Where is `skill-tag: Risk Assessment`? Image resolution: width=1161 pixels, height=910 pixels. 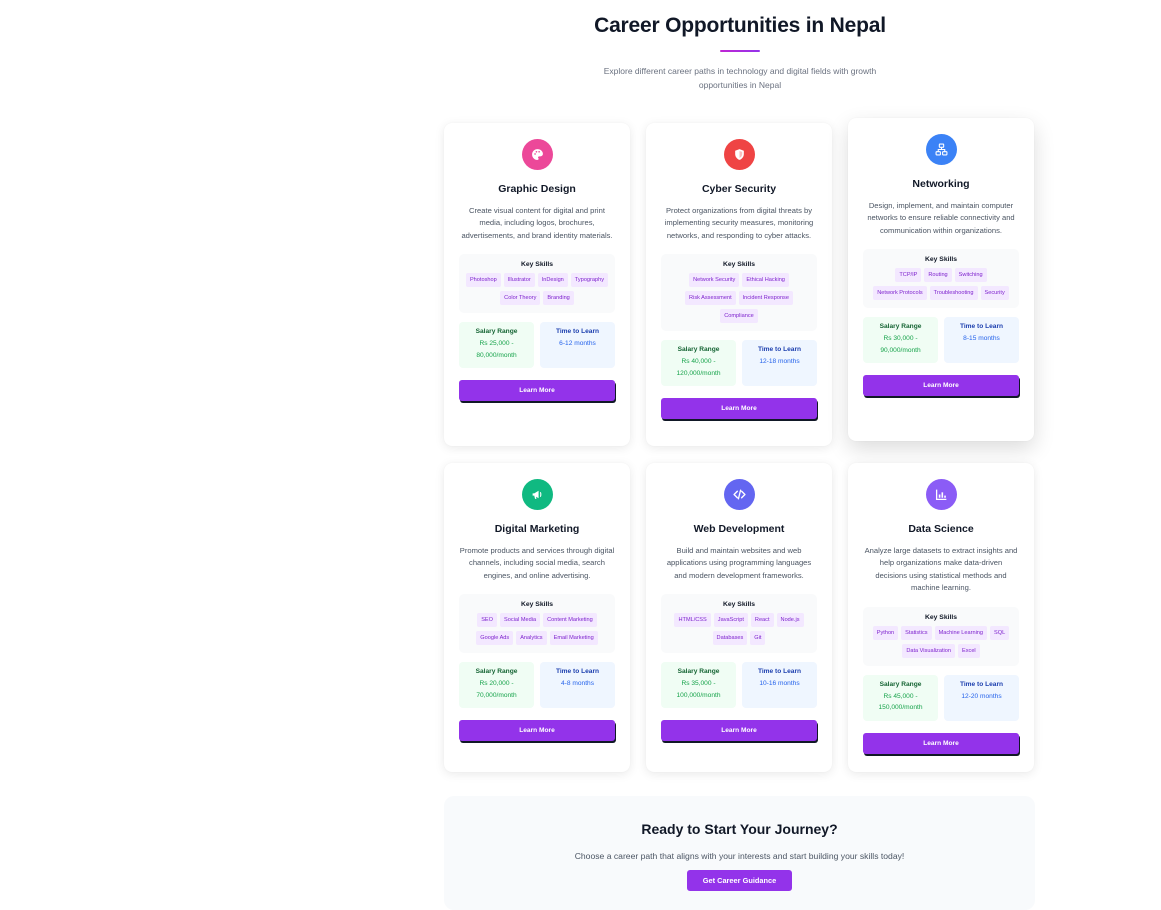 skill-tag: Risk Assessment is located at coordinates (710, 298).